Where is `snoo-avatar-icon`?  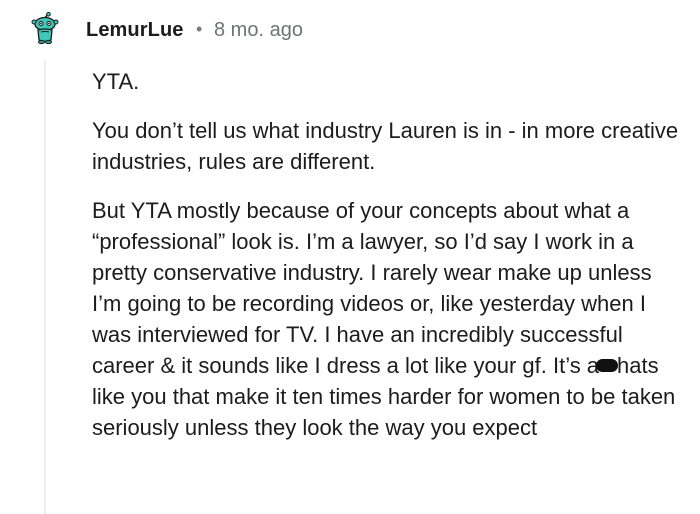
snoo-avatar-icon is located at coordinates (45, 28).